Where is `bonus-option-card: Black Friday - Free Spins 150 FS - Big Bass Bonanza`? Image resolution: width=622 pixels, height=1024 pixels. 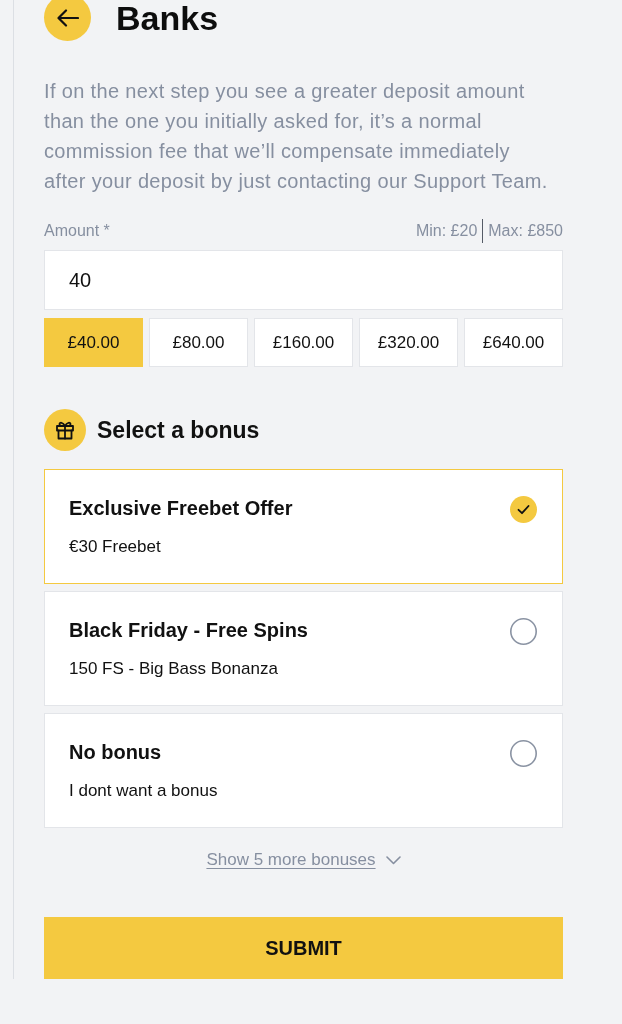
bonus-option-card: Black Friday - Free Spins 150 FS - Big Bass Bonanza is located at coordinates (303, 648).